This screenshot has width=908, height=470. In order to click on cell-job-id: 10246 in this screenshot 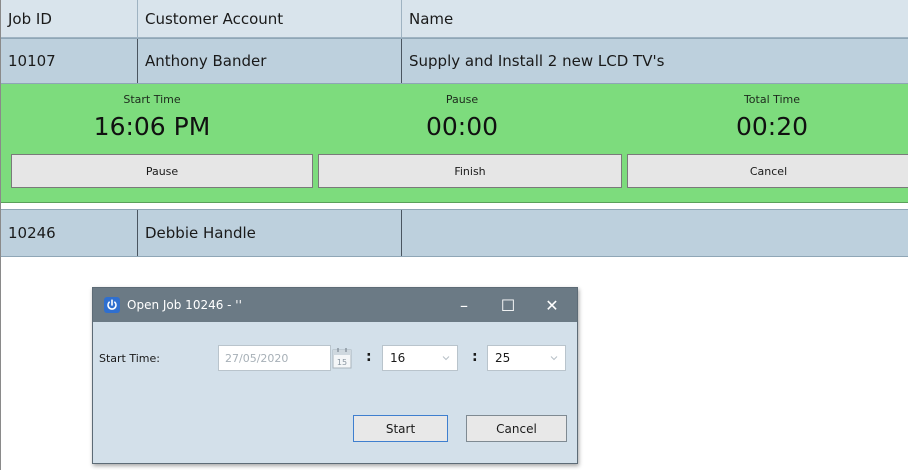, I will do `click(69, 233)`.